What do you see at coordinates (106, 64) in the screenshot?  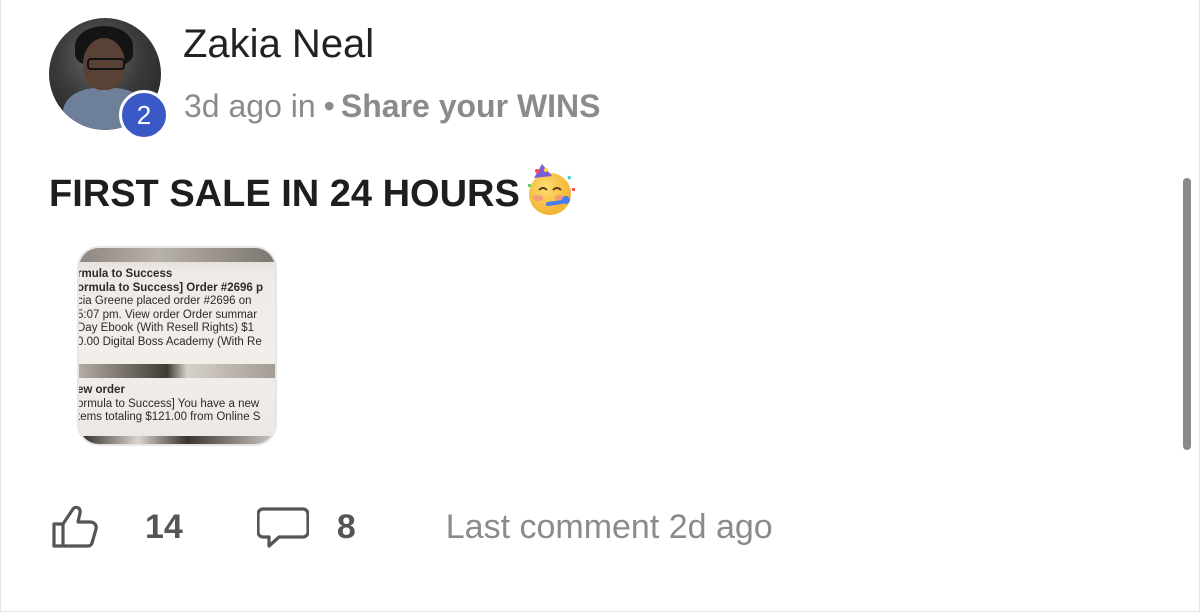 I see `avatar-glasses` at bounding box center [106, 64].